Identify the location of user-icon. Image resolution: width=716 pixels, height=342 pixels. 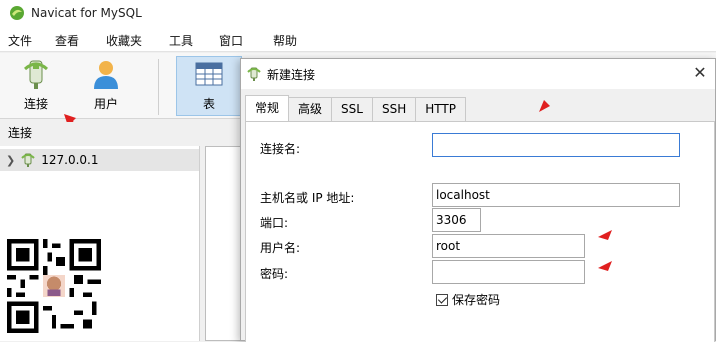
(106, 75).